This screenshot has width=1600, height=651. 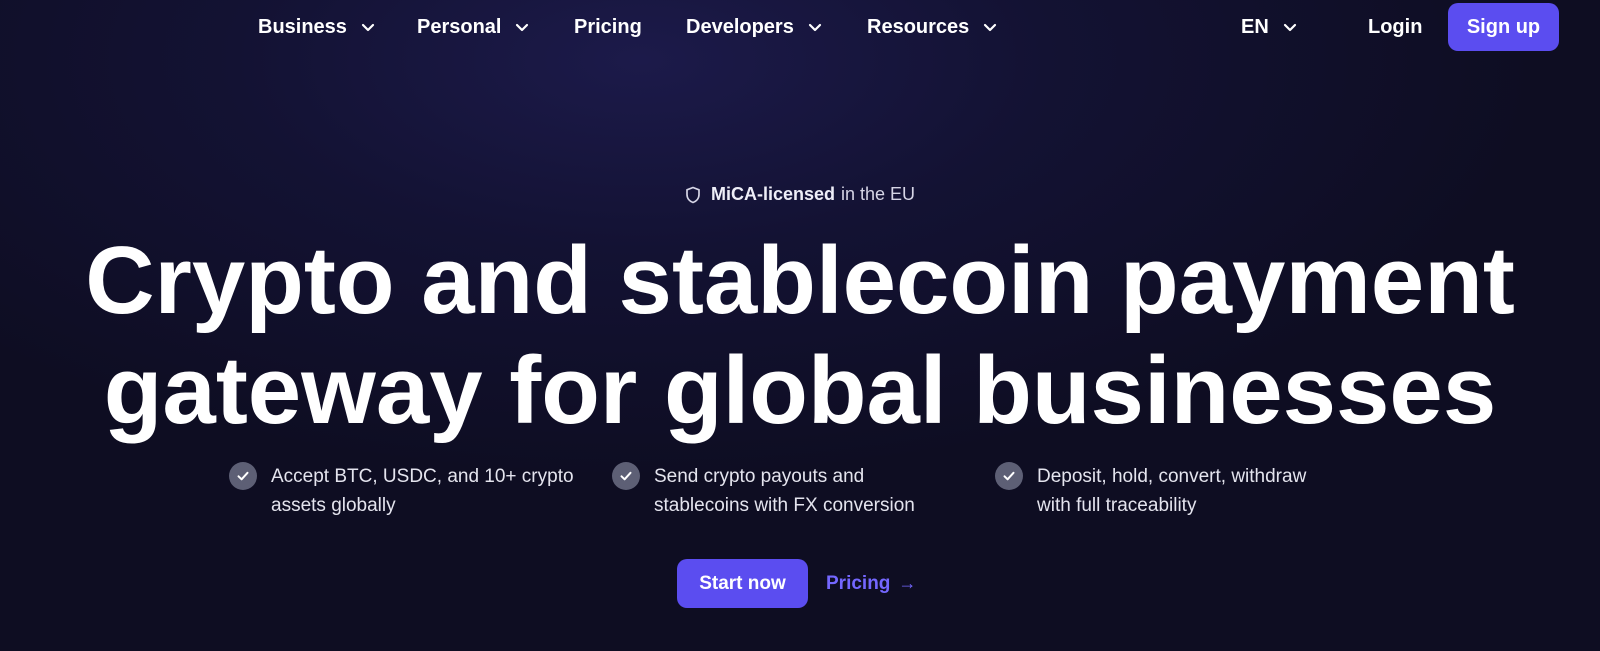 I want to click on feature-line: stablecoins with FX conversion, so click(x=784, y=505).